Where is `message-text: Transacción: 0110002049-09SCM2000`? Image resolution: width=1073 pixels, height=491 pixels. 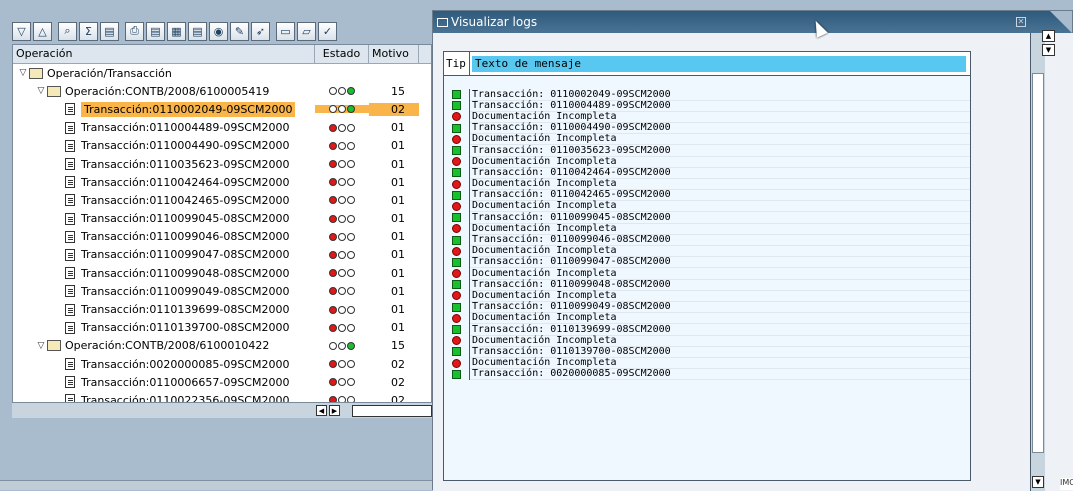 message-text: Transacción: 0110002049-09SCM2000 is located at coordinates (720, 95).